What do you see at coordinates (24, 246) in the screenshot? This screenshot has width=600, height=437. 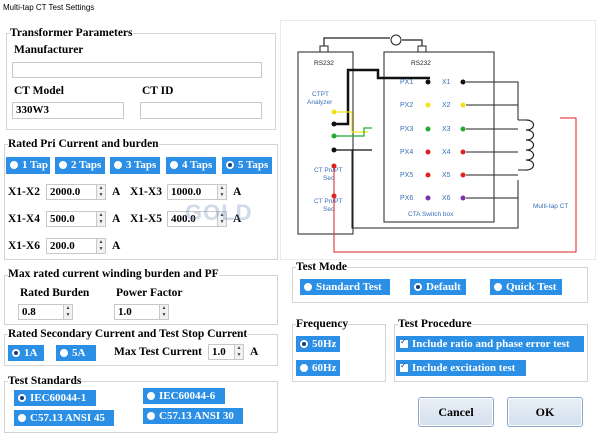 I see `x1-x6-label: X1-X6` at bounding box center [24, 246].